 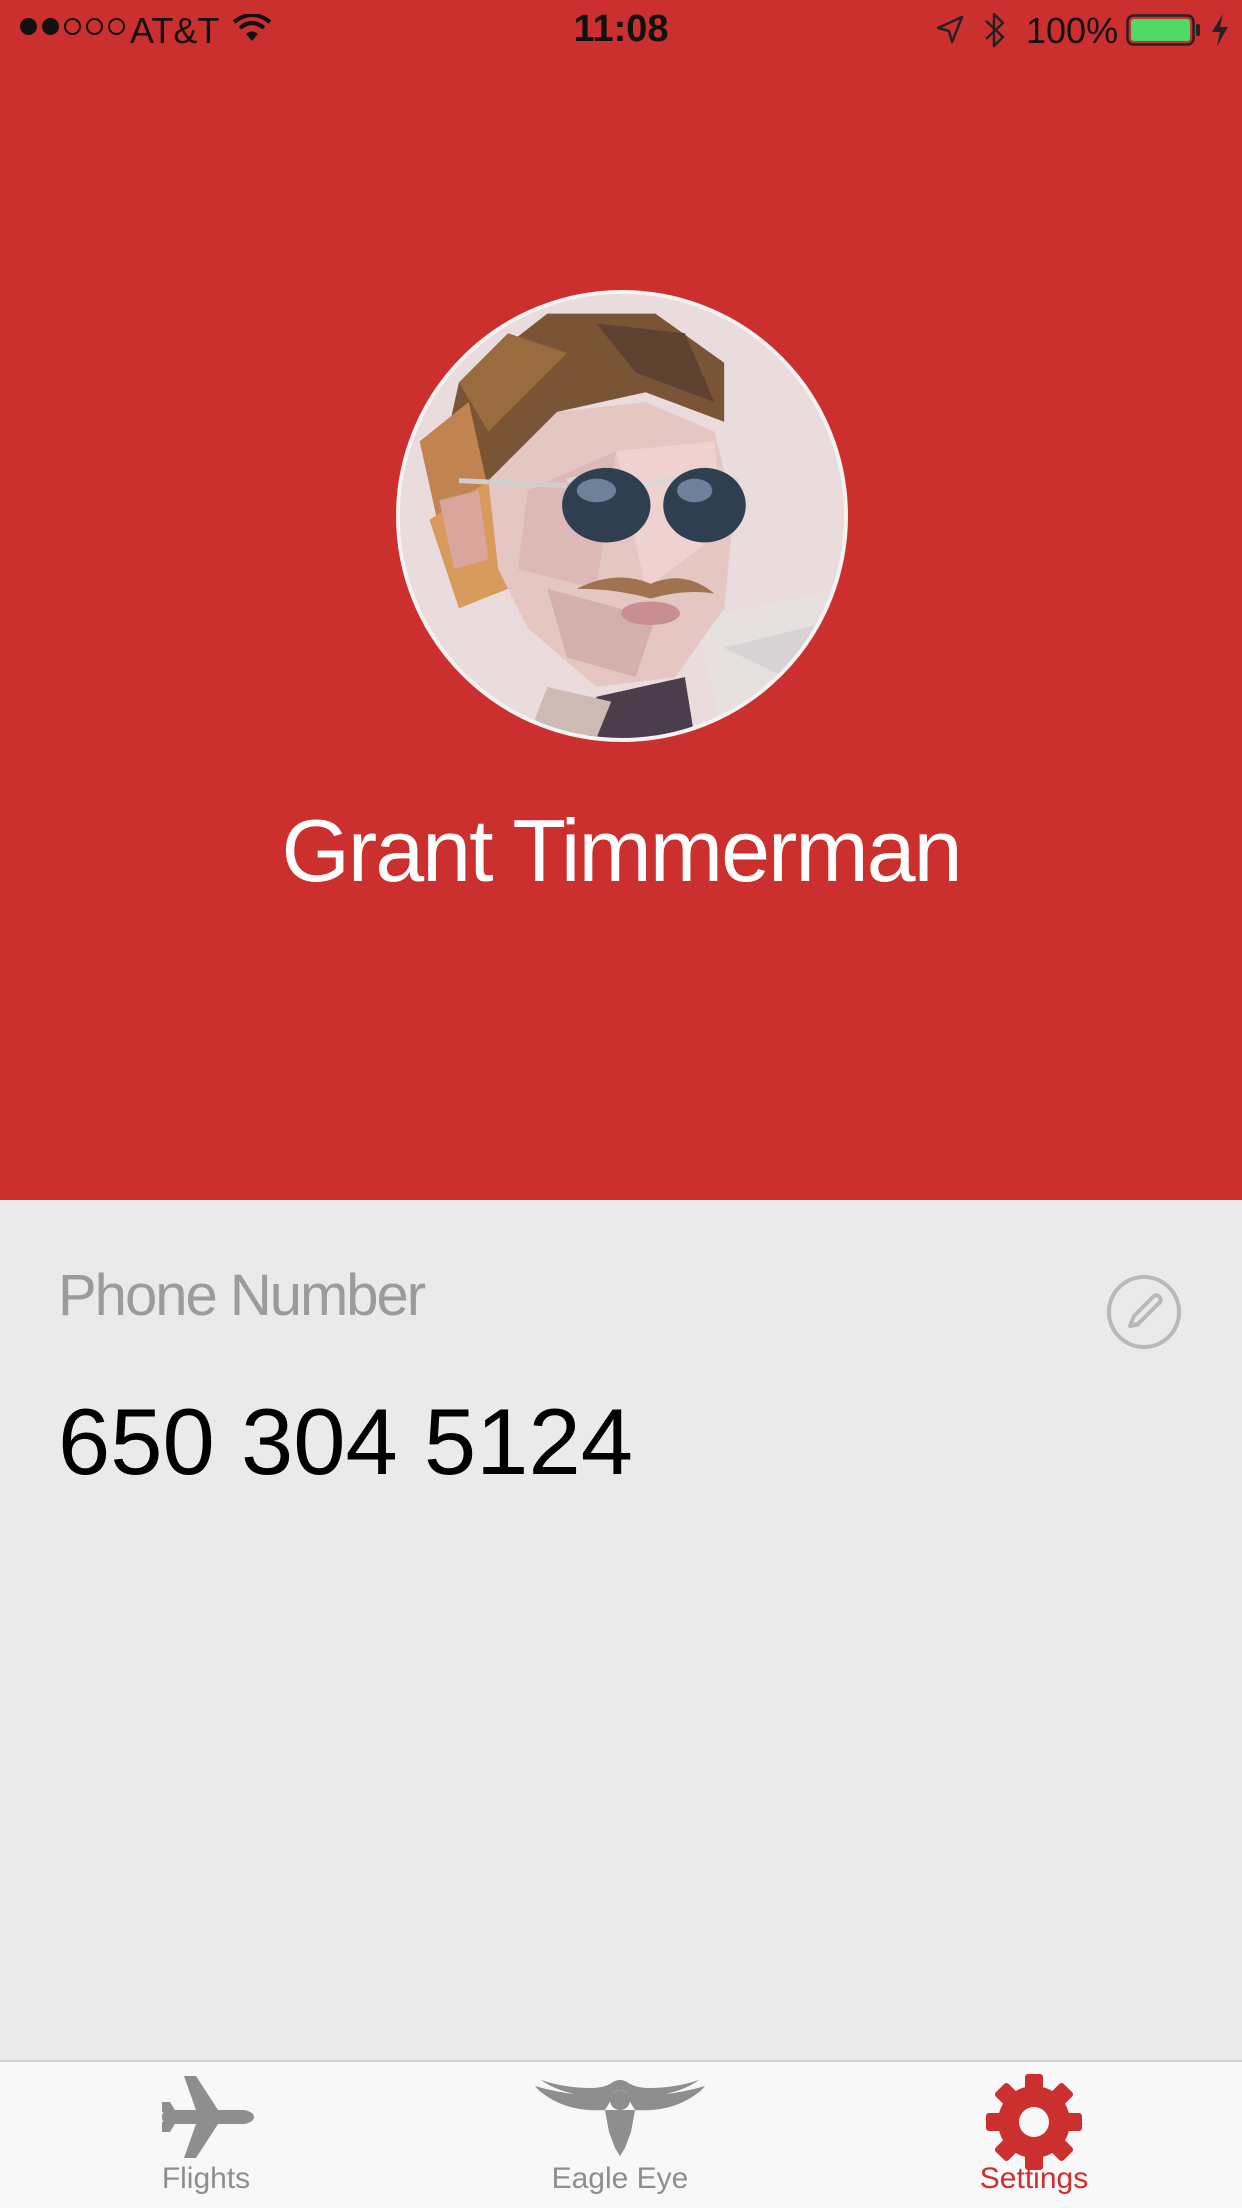 I want to click on airplane-icon, so click(x=208, y=2117).